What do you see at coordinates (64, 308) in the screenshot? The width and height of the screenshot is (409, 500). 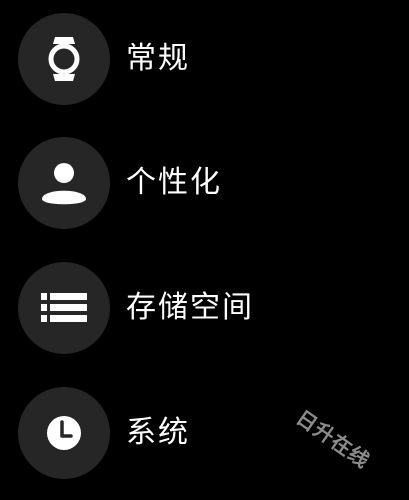 I see `storage-icon` at bounding box center [64, 308].